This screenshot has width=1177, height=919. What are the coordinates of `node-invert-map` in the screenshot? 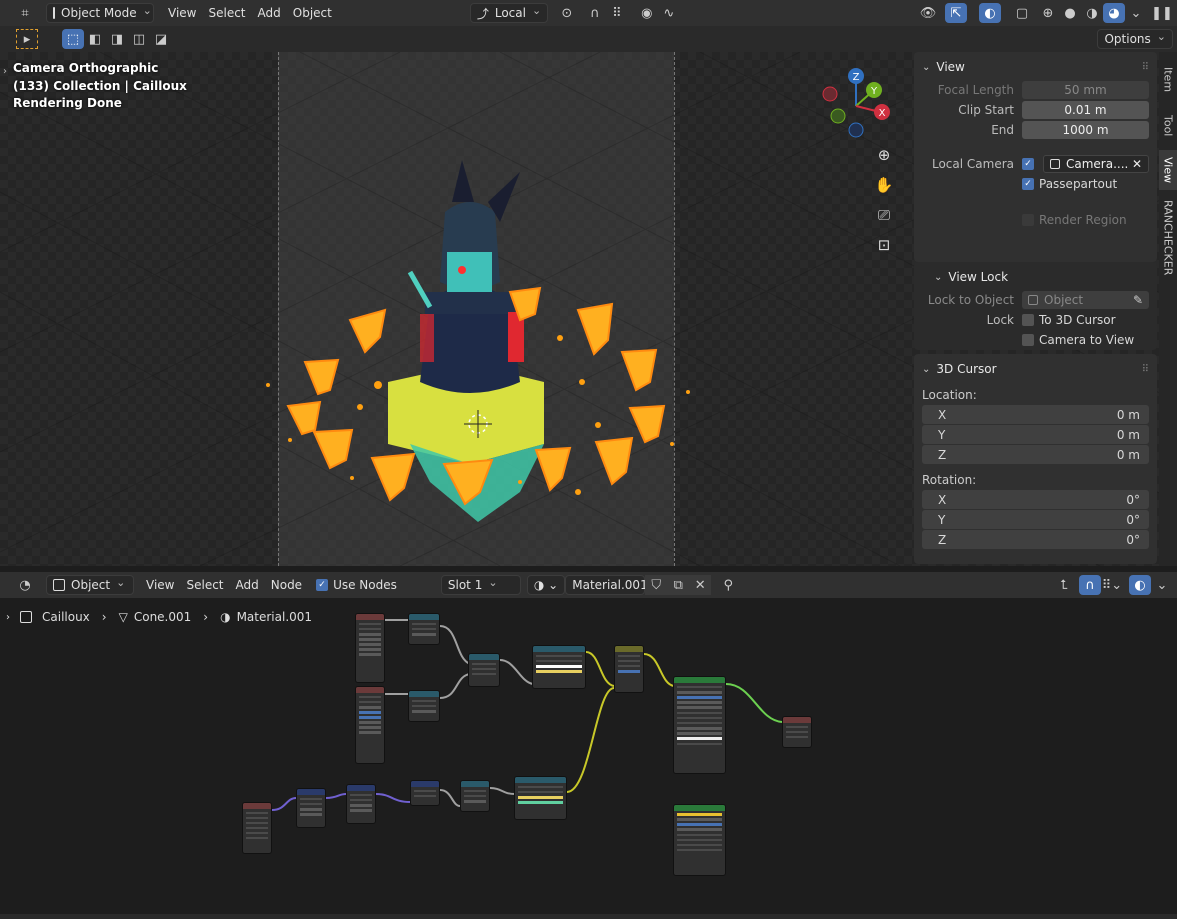 It's located at (424, 629).